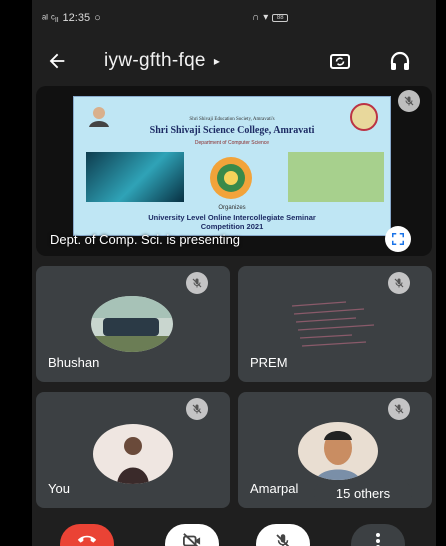 The height and width of the screenshot is (546, 446). What do you see at coordinates (133, 454) in the screenshot?
I see `avatar-you` at bounding box center [133, 454].